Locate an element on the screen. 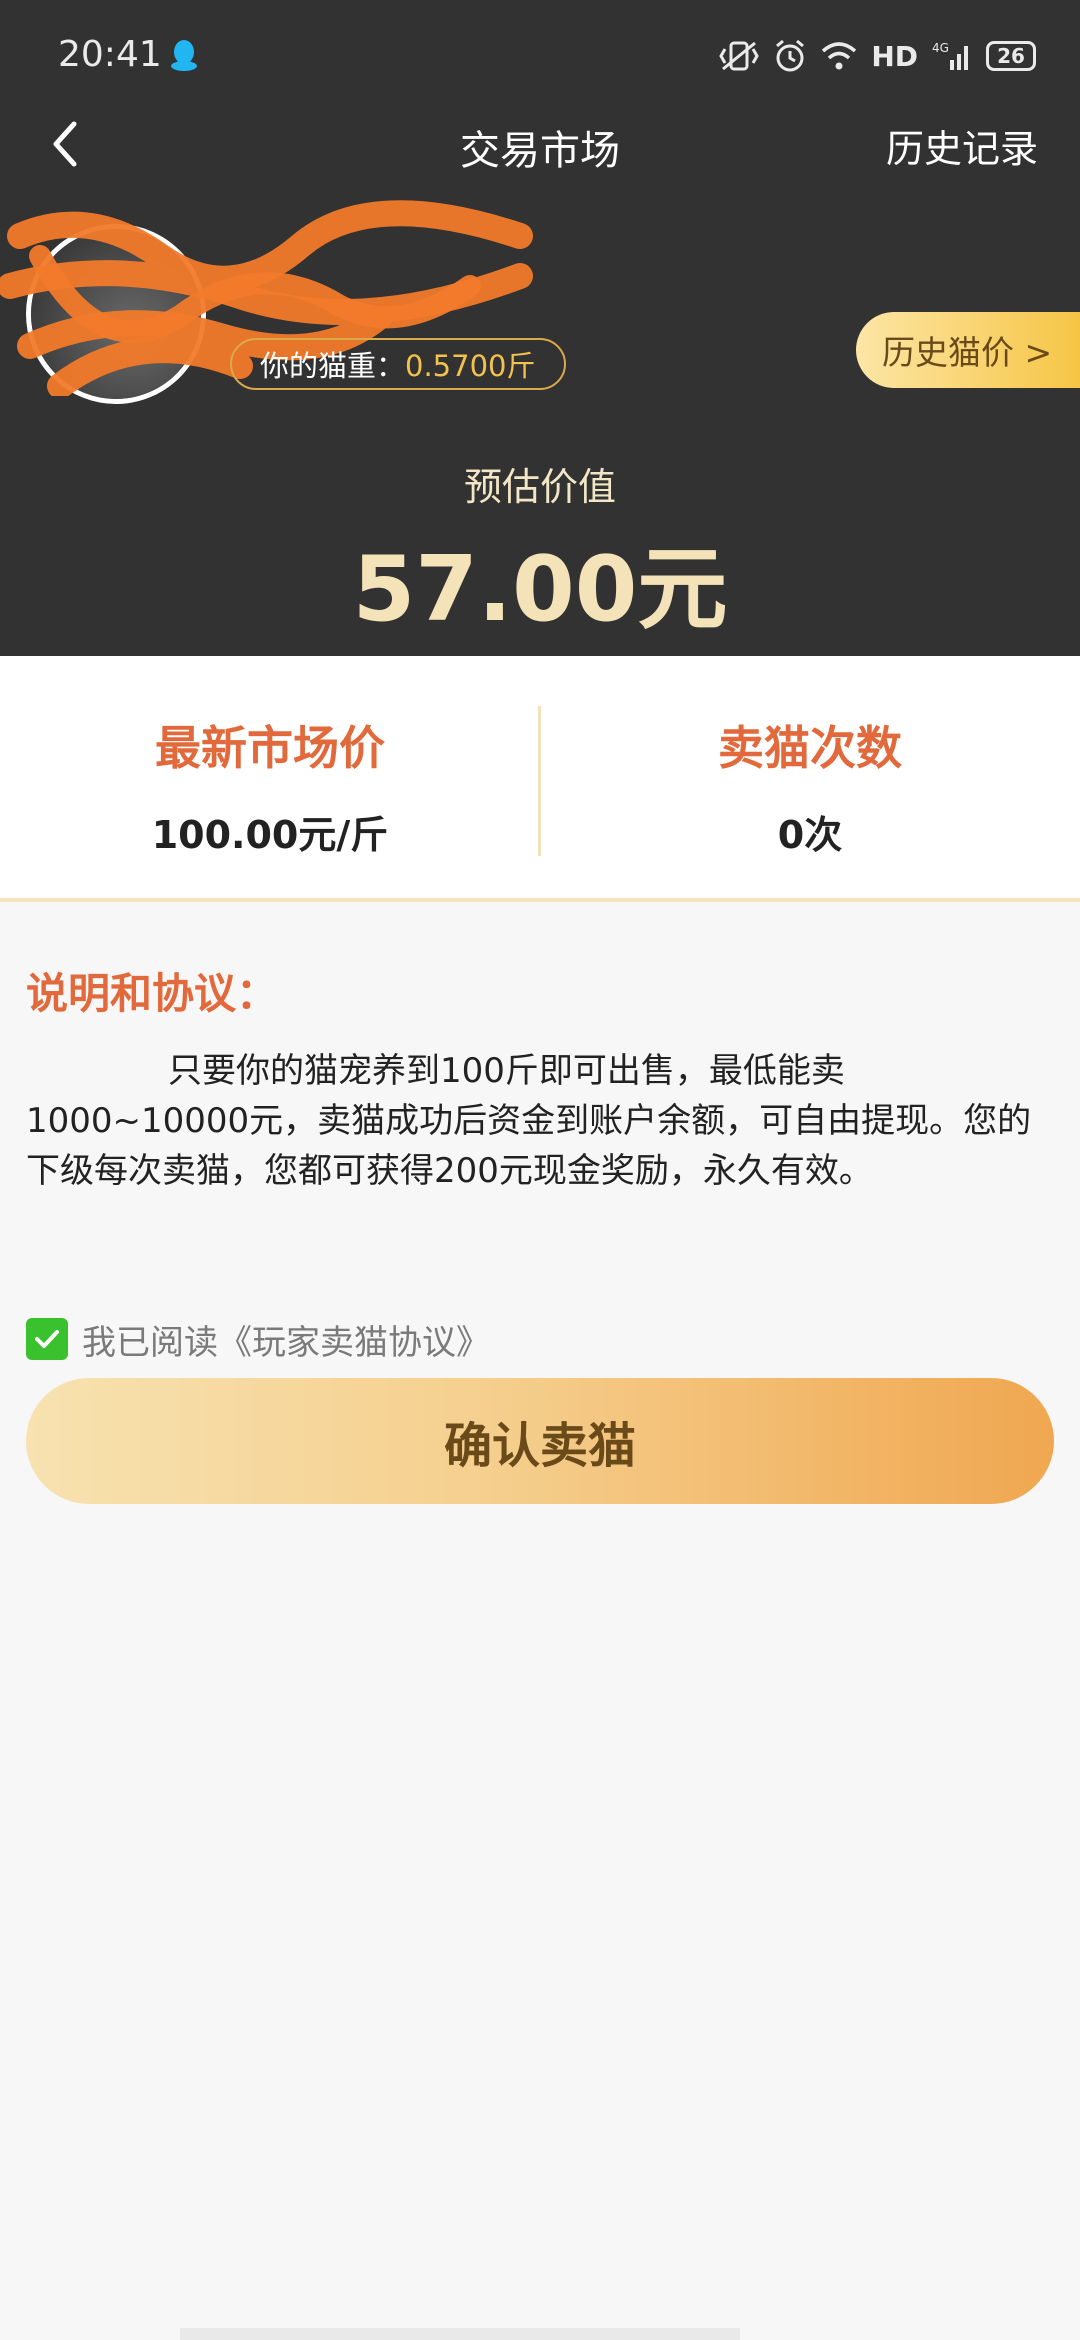  vibrate-icon is located at coordinates (739, 56).